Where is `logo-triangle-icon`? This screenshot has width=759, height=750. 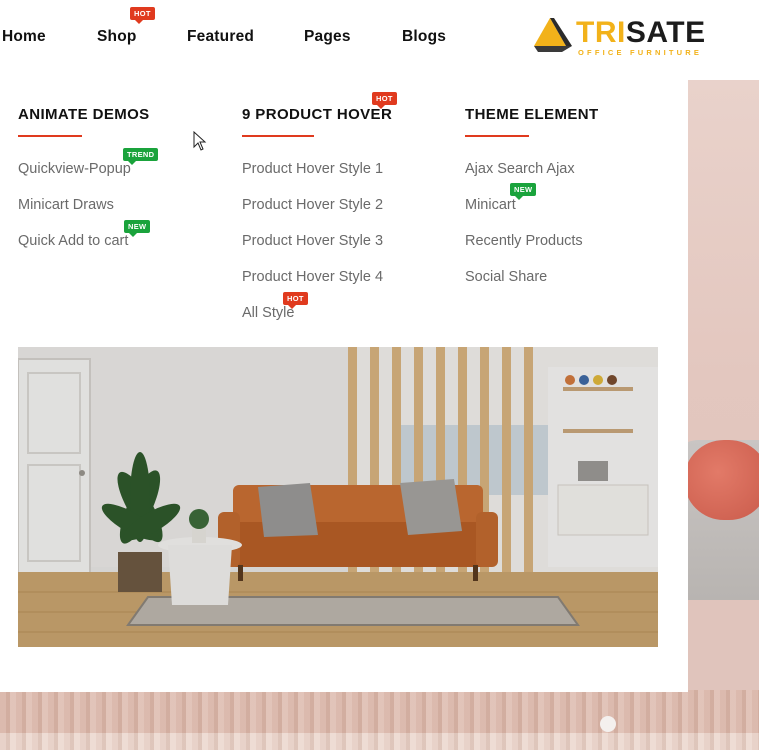 logo-triangle-icon is located at coordinates (553, 35).